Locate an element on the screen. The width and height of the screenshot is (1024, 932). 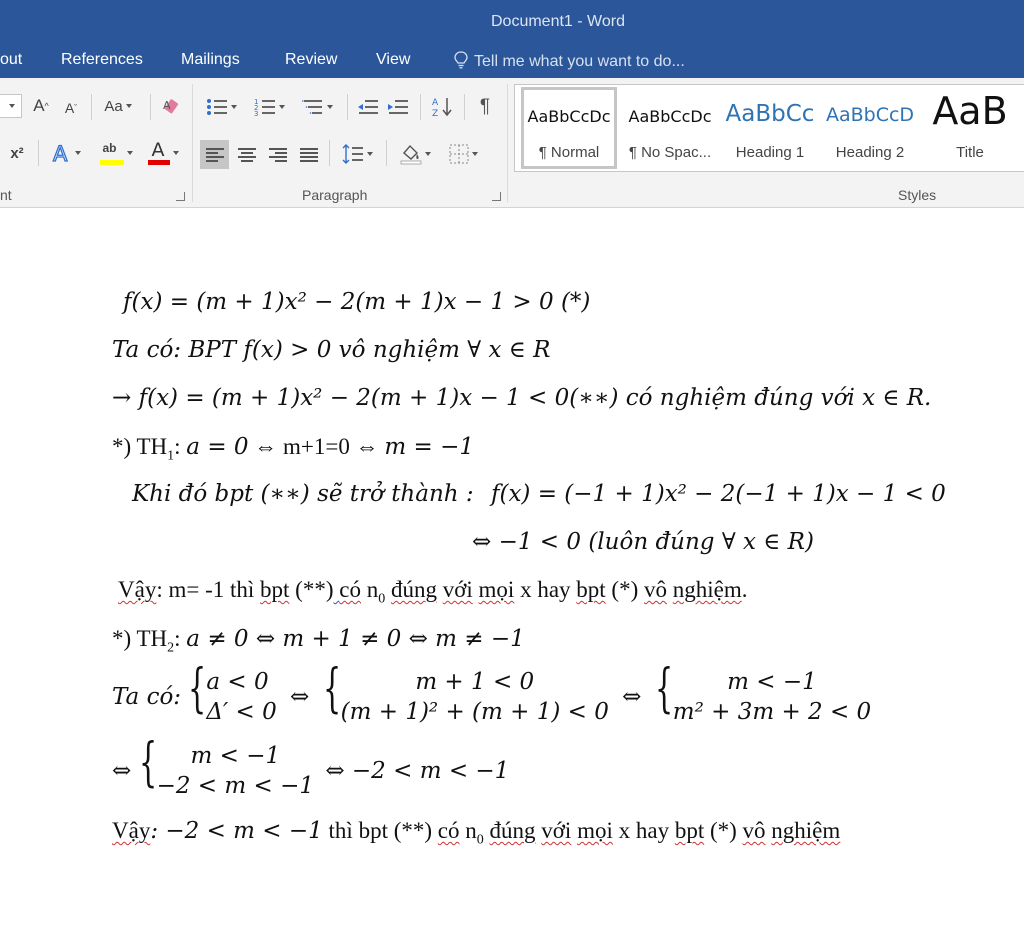
align-center-icon is located at coordinates (246, 154).